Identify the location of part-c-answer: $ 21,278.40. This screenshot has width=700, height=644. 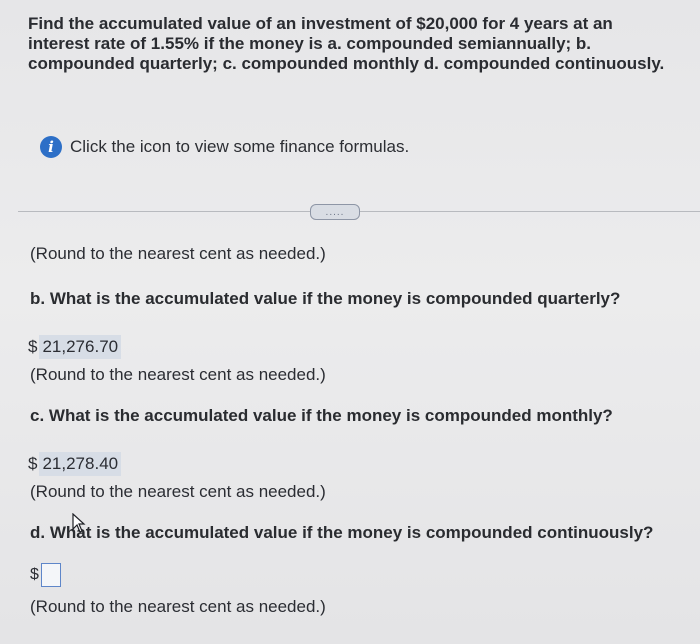
(75, 464).